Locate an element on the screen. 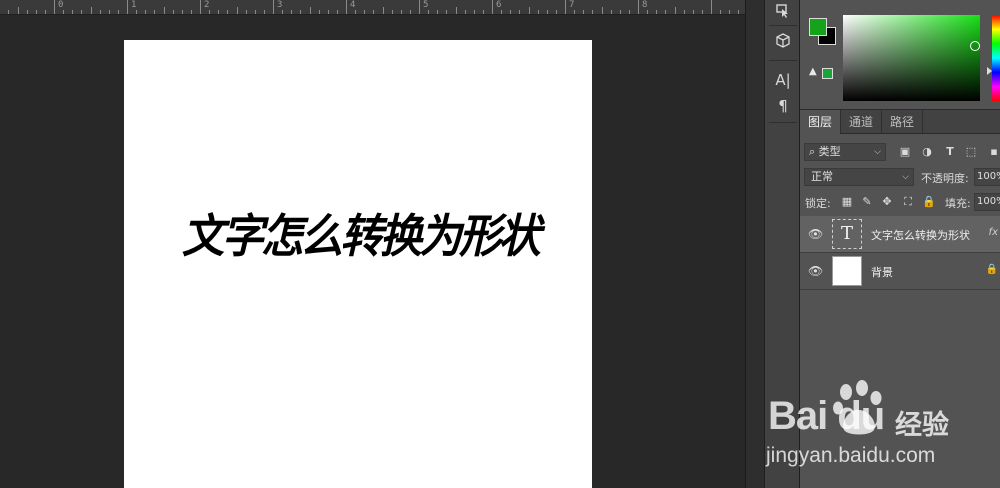 The height and width of the screenshot is (488, 1000). tab-channels: 通道 is located at coordinates (862, 122).